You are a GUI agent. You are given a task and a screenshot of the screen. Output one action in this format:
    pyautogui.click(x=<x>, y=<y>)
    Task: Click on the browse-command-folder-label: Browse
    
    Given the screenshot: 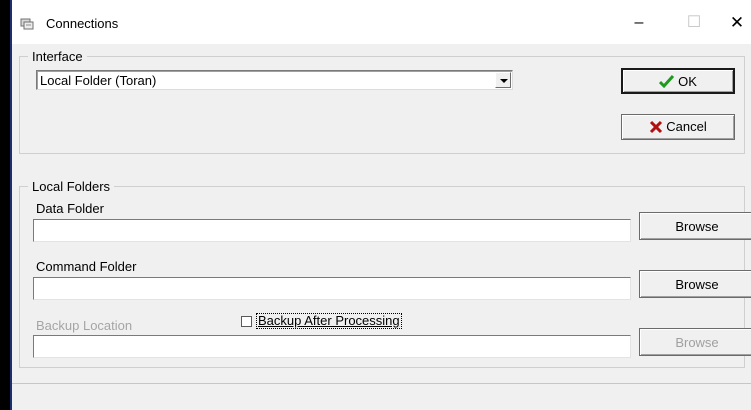 What is the action you would take?
    pyautogui.click(x=697, y=284)
    